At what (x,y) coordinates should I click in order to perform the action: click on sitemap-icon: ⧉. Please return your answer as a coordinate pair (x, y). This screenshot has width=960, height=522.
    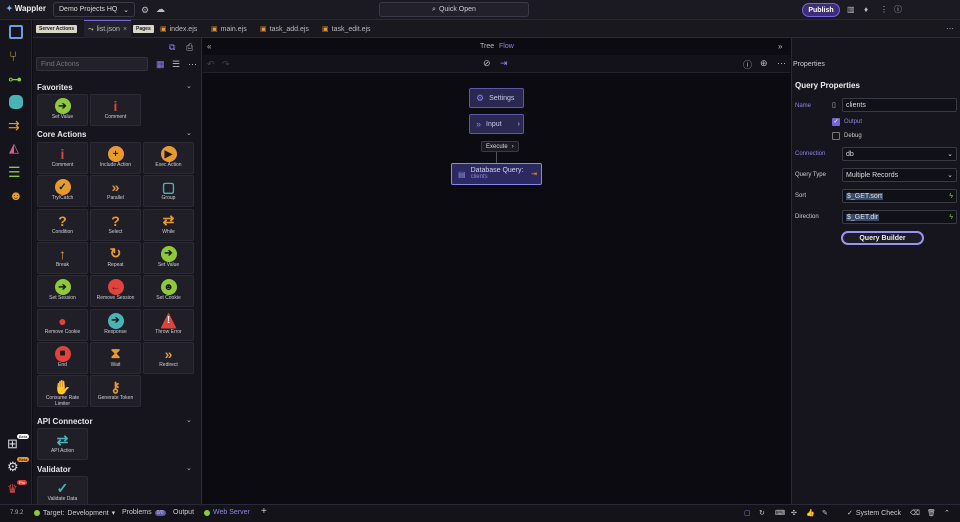
    Looking at the image, I should click on (172, 47).